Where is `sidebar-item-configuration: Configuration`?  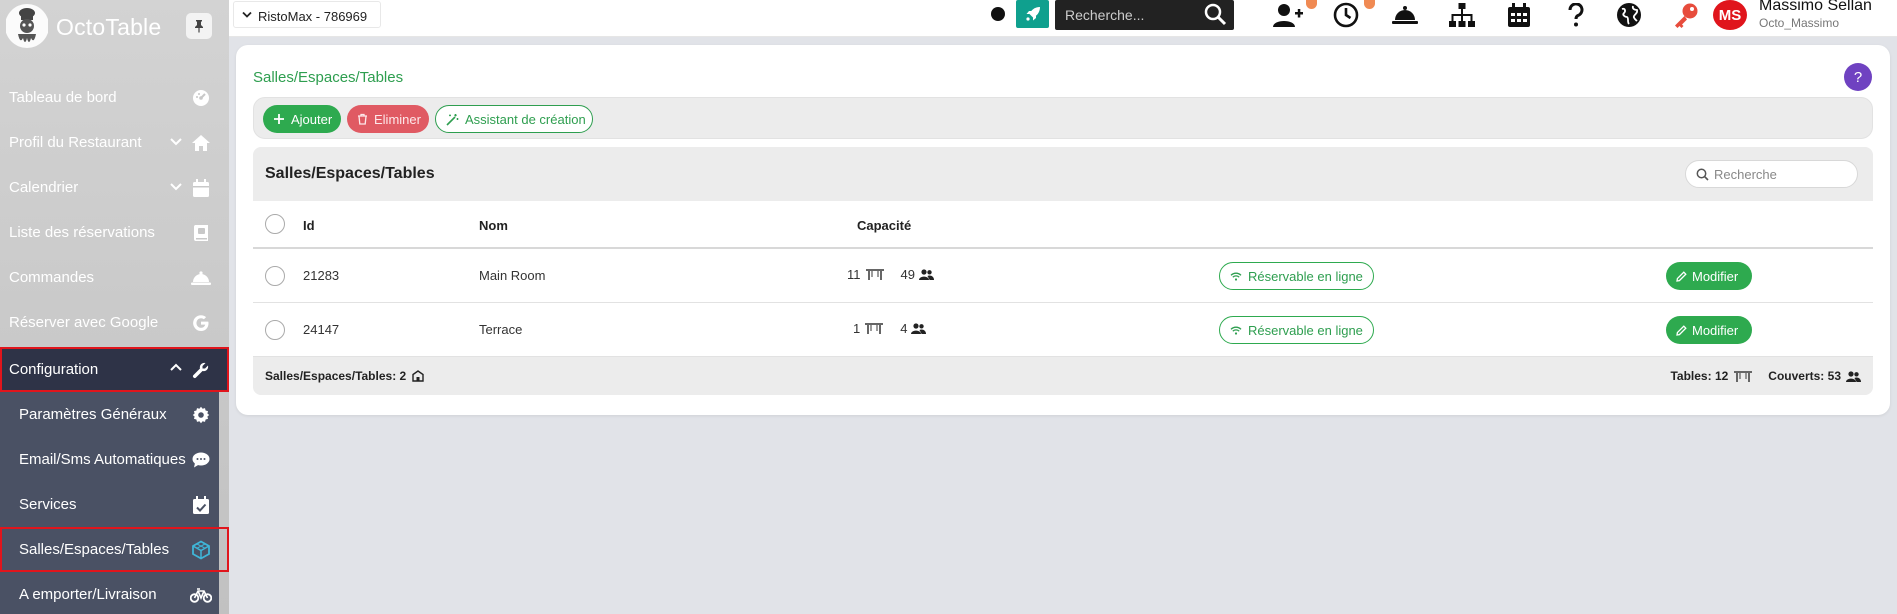
sidebar-item-configuration: Configuration is located at coordinates (114, 369).